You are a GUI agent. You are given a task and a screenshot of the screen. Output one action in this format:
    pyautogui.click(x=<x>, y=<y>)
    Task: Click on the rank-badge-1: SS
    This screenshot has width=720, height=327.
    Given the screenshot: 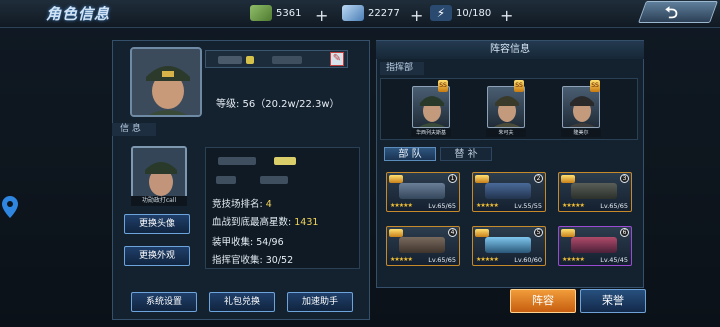 What is the action you would take?
    pyautogui.click(x=443, y=86)
    